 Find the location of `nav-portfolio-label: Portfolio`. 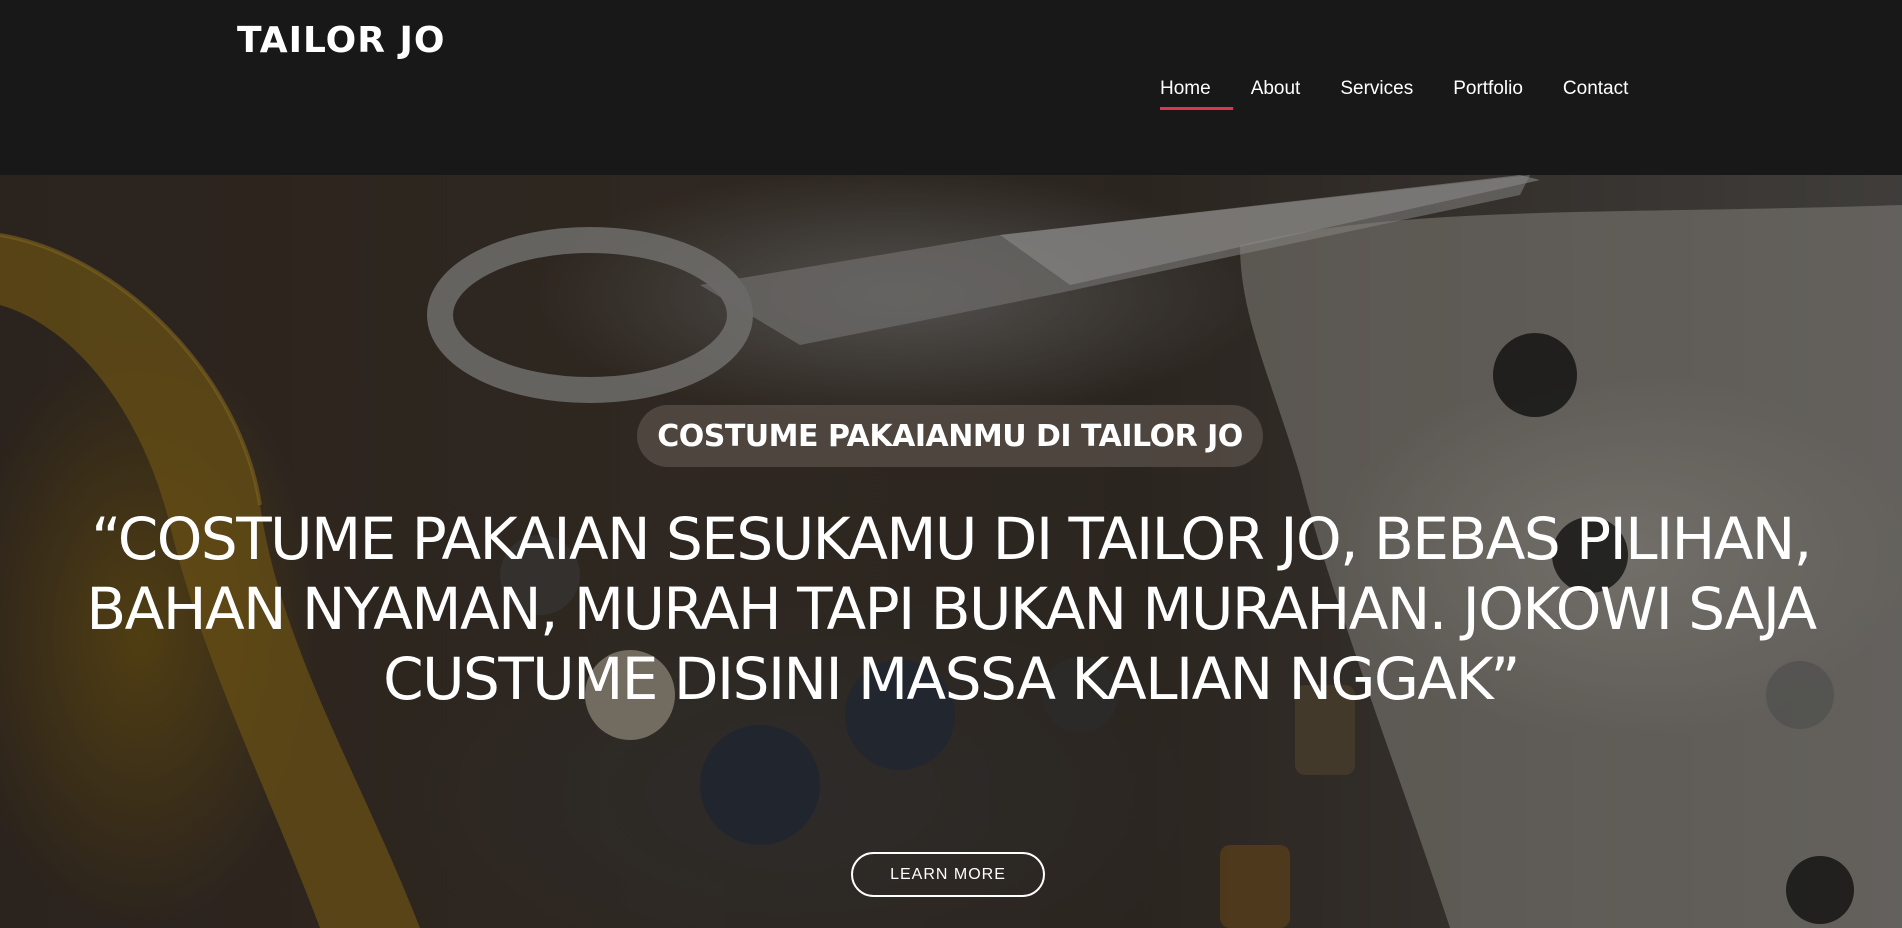

nav-portfolio-label: Portfolio is located at coordinates (1488, 88).